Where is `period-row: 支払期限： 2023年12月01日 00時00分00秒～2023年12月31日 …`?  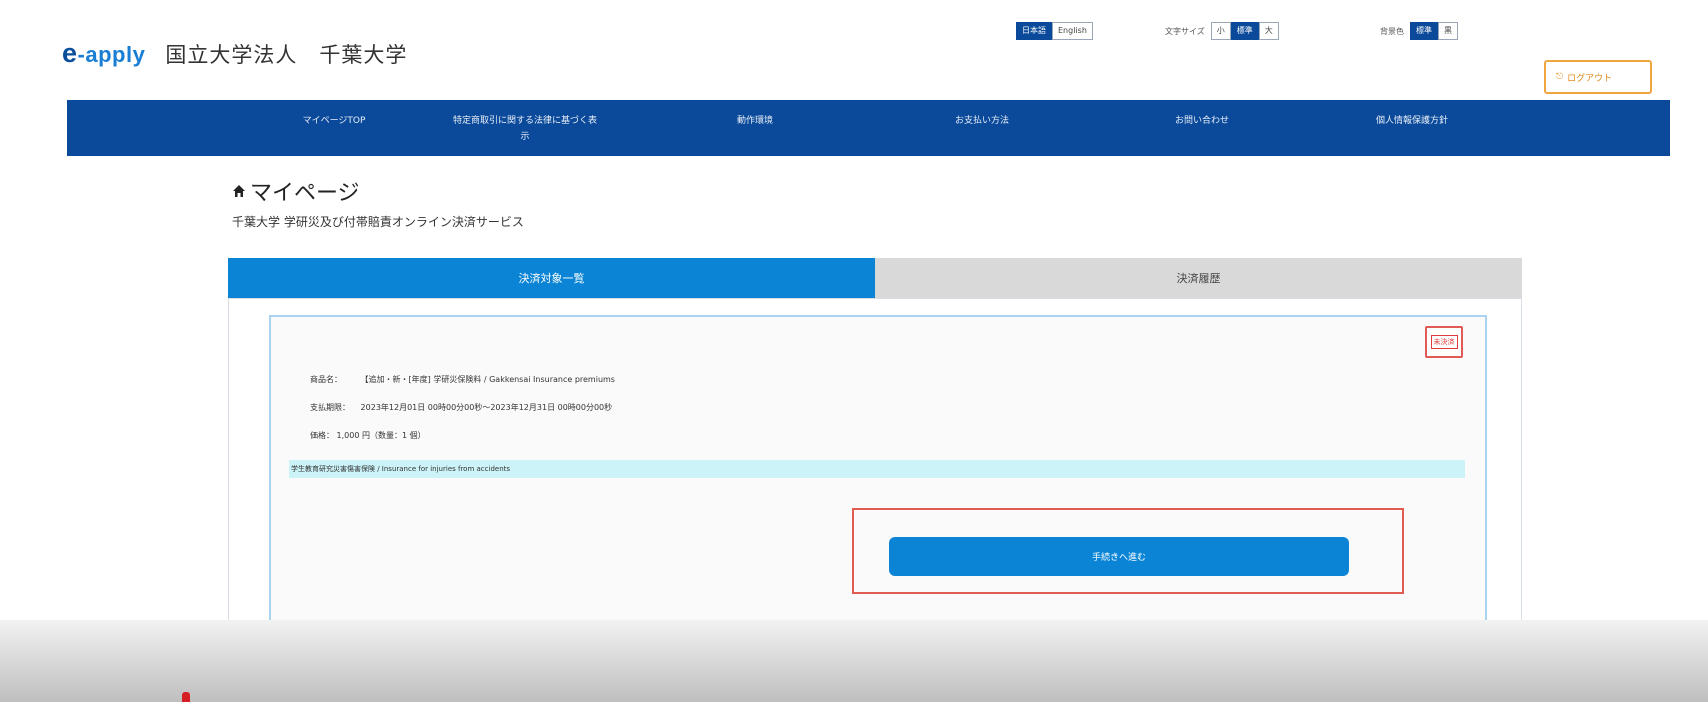
period-row: 支払期限： 2023年12月01日 00時00分00秒～2023年12月31日 … is located at coordinates (461, 407).